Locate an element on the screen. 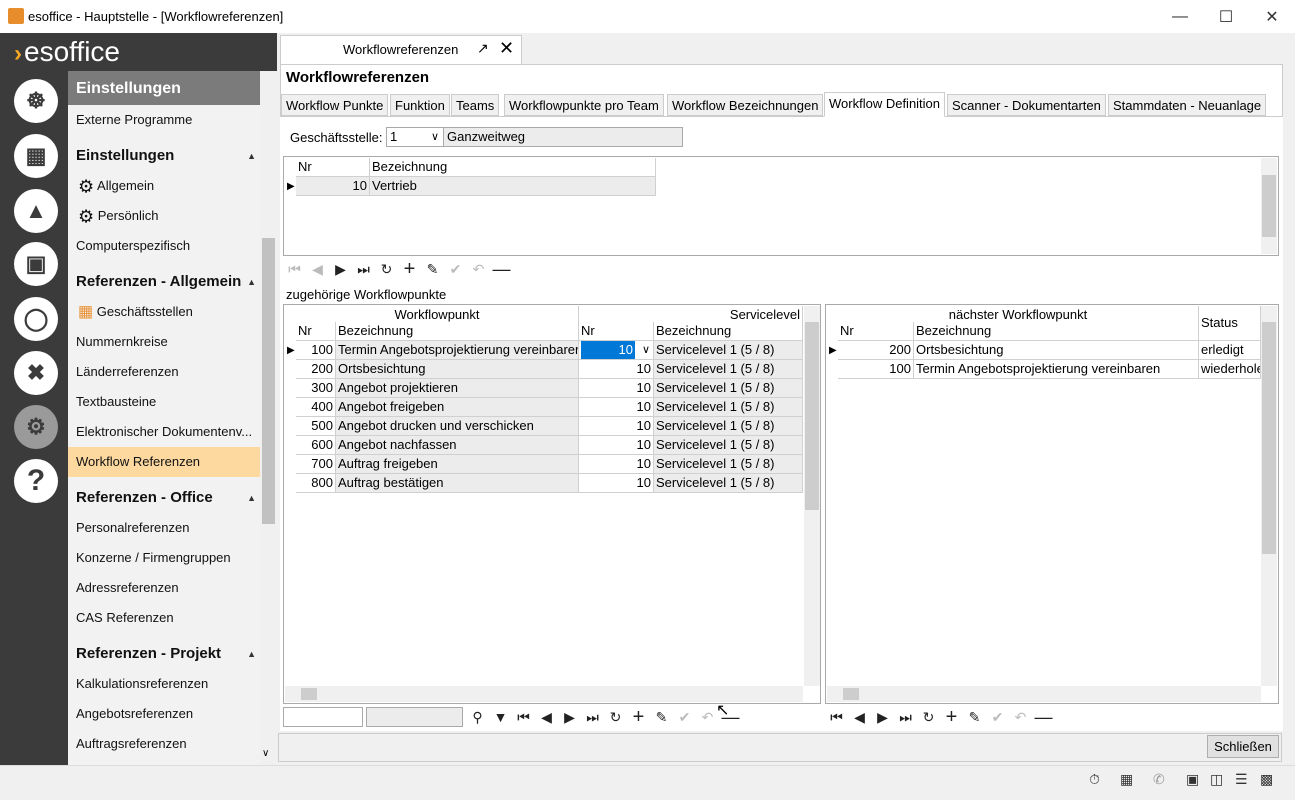  gears-icon: ⚙ is located at coordinates (36, 427).